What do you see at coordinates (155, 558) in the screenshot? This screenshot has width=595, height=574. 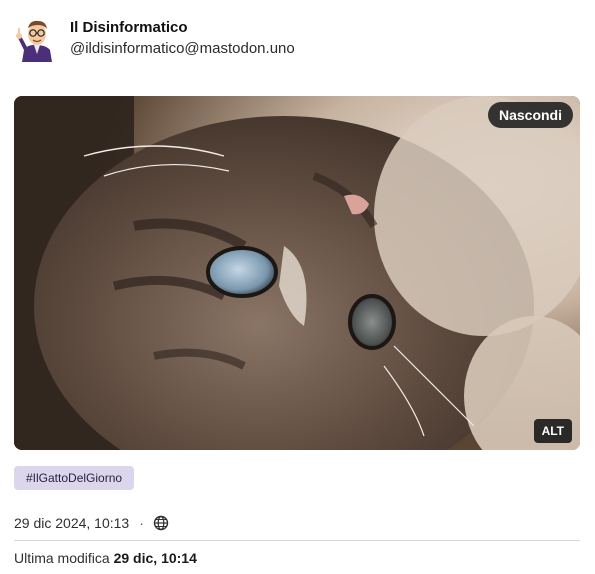 I see `edited-time: 29 dic, 10:14` at bounding box center [155, 558].